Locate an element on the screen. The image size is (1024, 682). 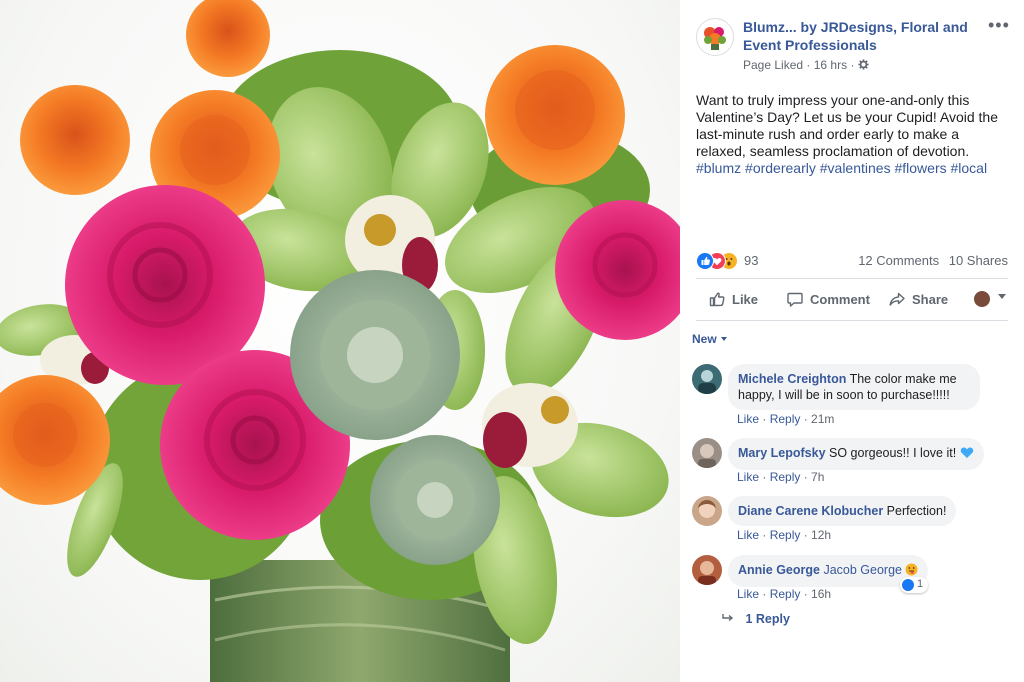
hashtag-link: #blumz is located at coordinates (718, 168).